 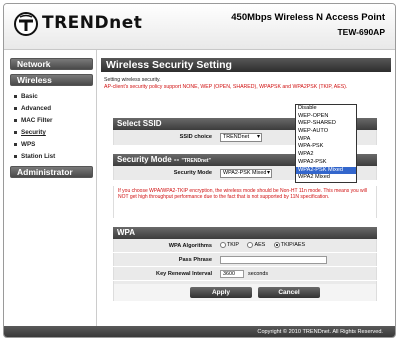 I want to click on ssid-choice-label: SSID choice, so click(x=195, y=137).